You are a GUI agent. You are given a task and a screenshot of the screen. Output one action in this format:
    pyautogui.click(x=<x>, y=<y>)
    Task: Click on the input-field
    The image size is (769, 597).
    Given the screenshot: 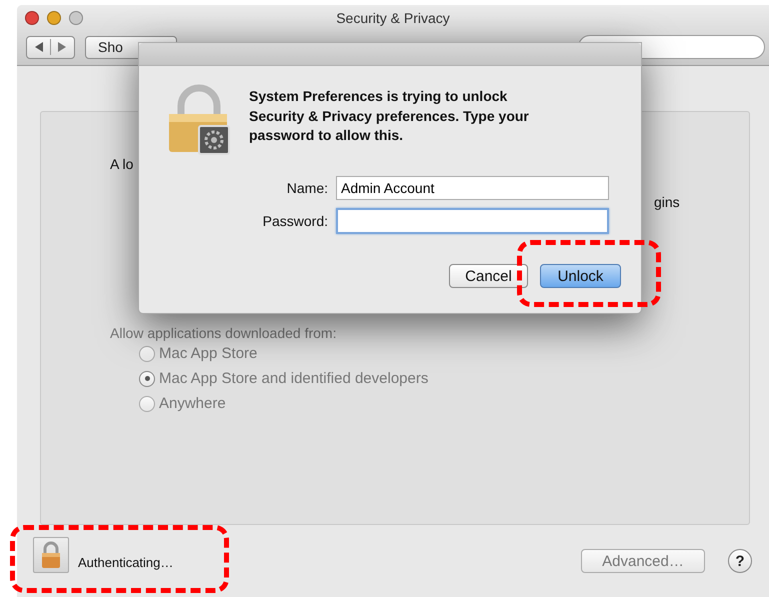 What is the action you would take?
    pyautogui.click(x=472, y=221)
    